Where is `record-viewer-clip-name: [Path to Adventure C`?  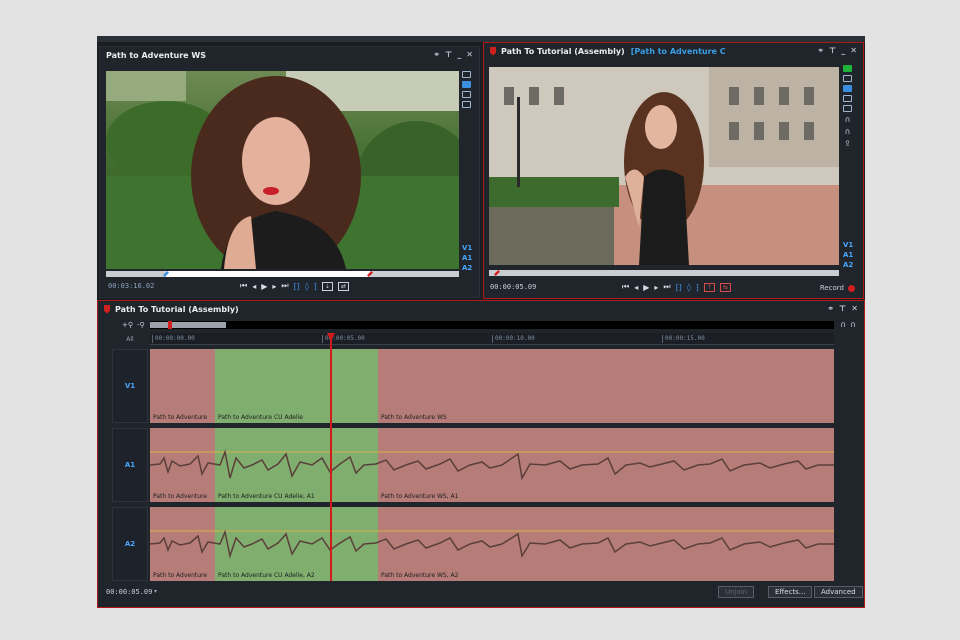 record-viewer-clip-name: [Path to Adventure C is located at coordinates (678, 51).